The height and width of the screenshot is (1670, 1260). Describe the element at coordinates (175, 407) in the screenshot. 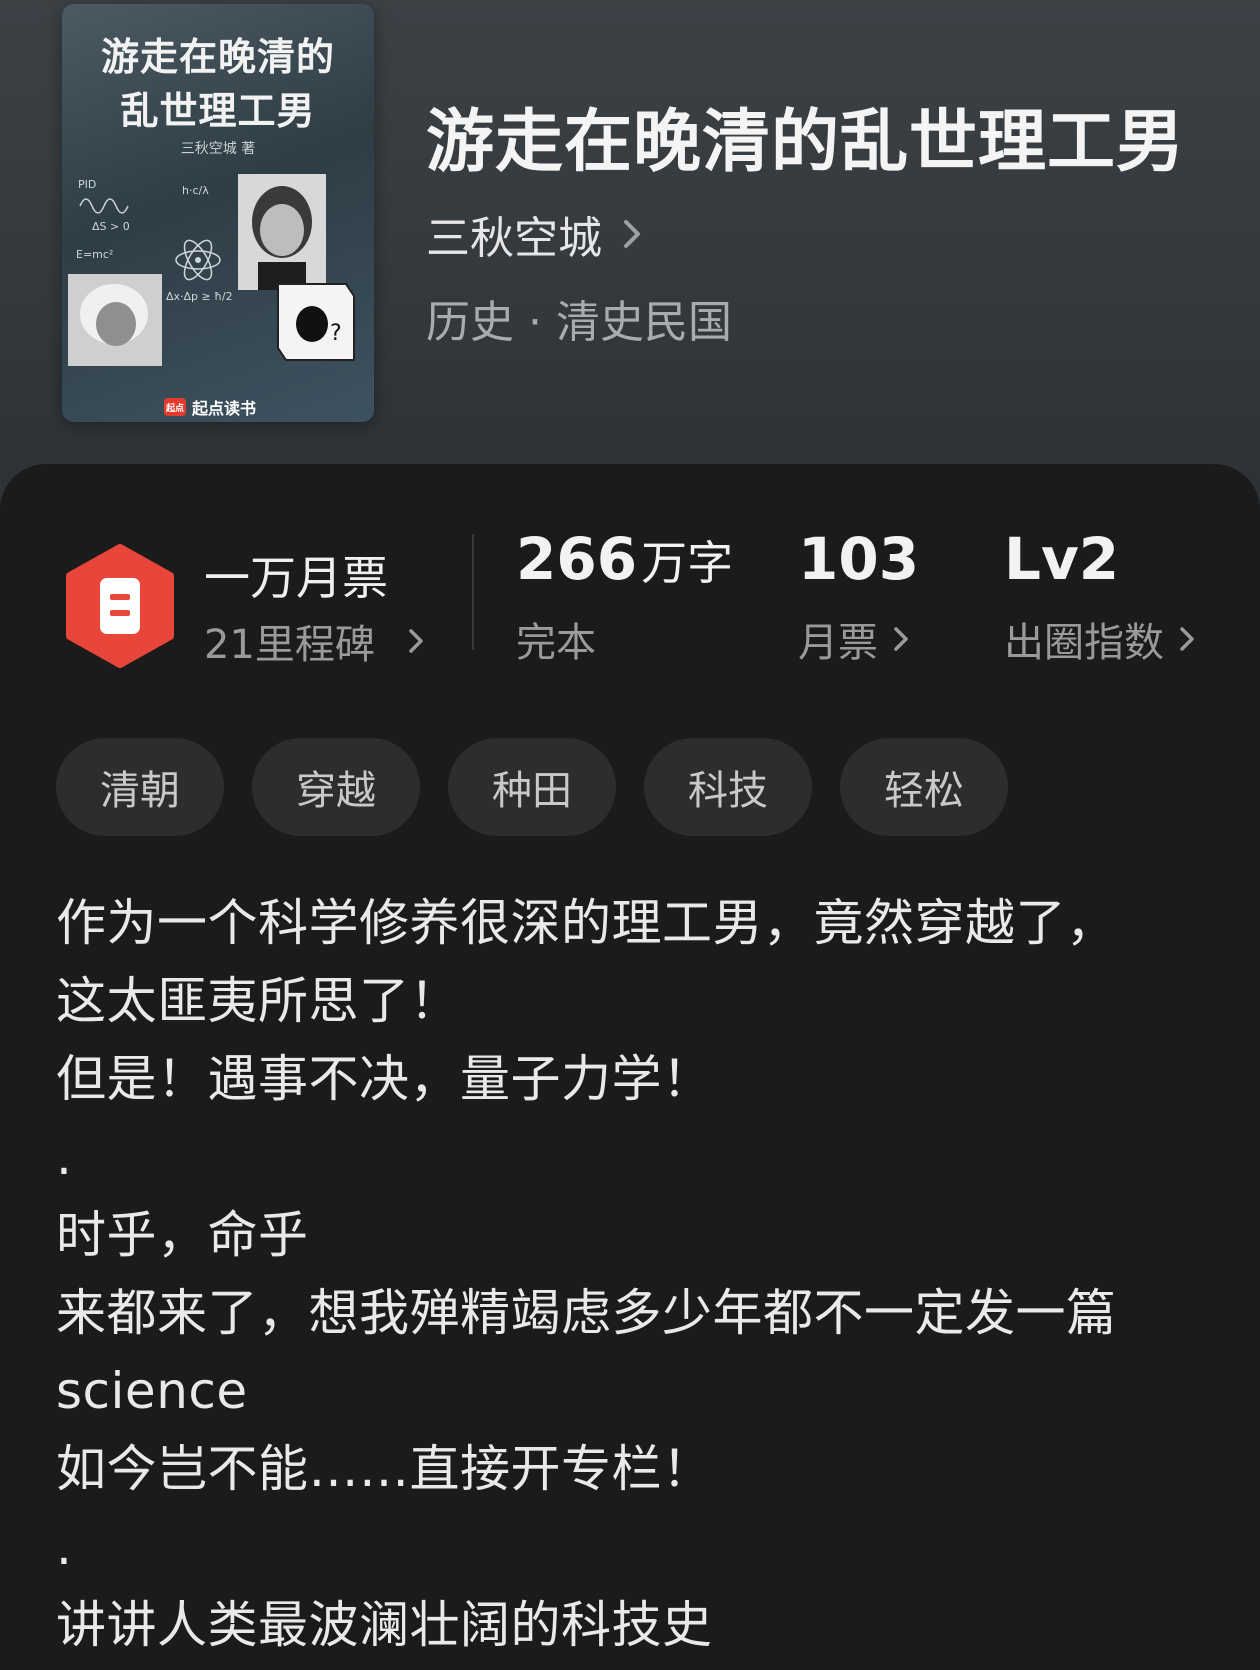

I see `qidian-logo-icon: 起点` at that location.